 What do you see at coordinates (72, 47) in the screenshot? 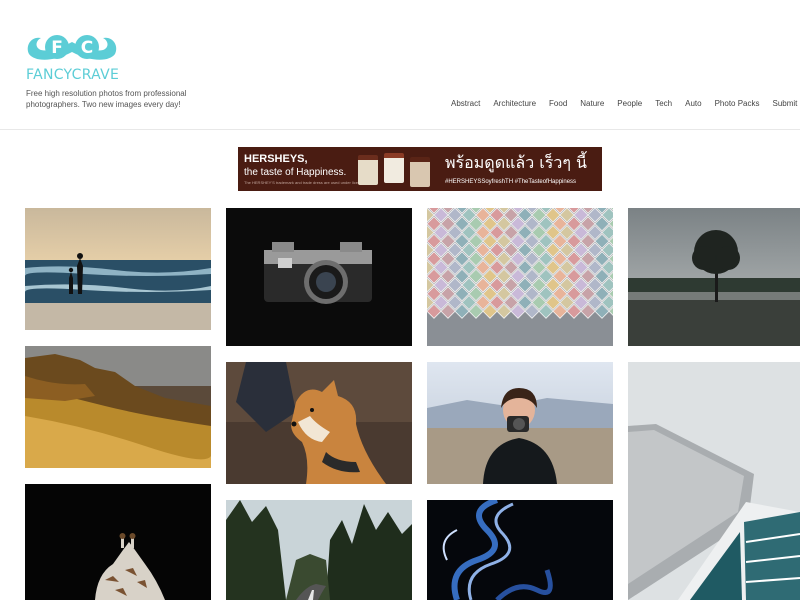
I see `moustache-logo-icon: F C` at bounding box center [72, 47].